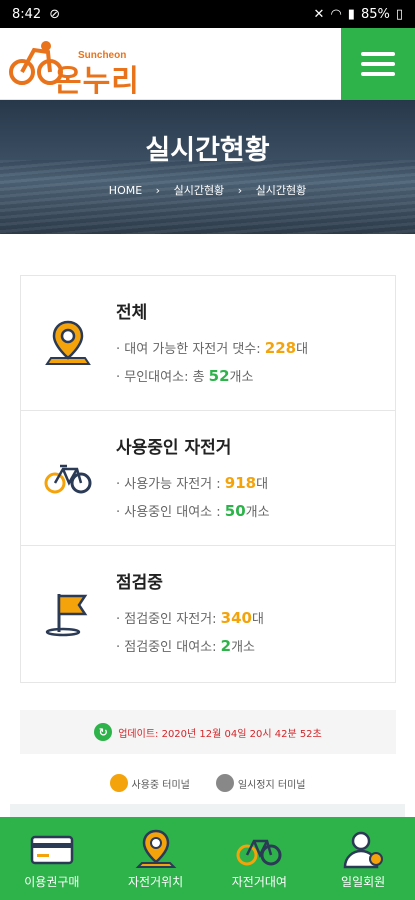  What do you see at coordinates (52, 882) in the screenshot?
I see `nav-label: 이용권구매` at bounding box center [52, 882].